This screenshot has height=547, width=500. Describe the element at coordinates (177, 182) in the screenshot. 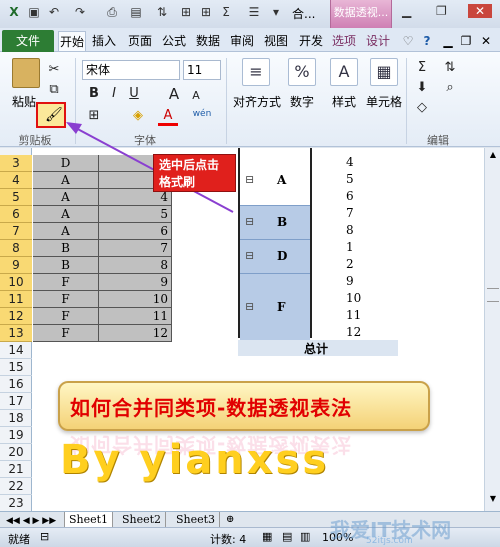

I see `callout-line-2: 格式刷` at that location.